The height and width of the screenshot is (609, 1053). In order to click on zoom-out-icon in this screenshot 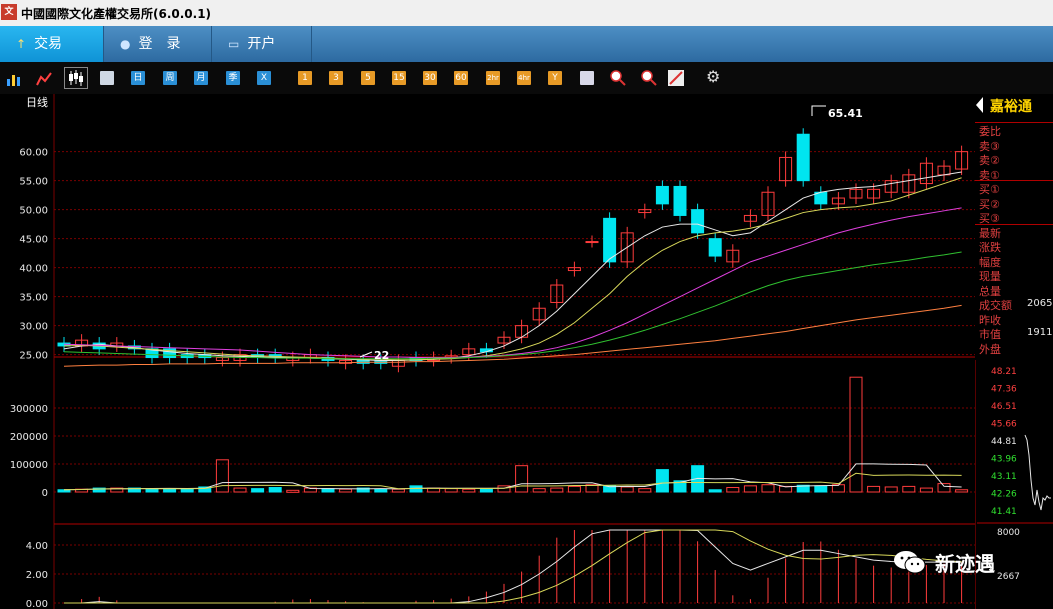, I will do `click(649, 78)`.